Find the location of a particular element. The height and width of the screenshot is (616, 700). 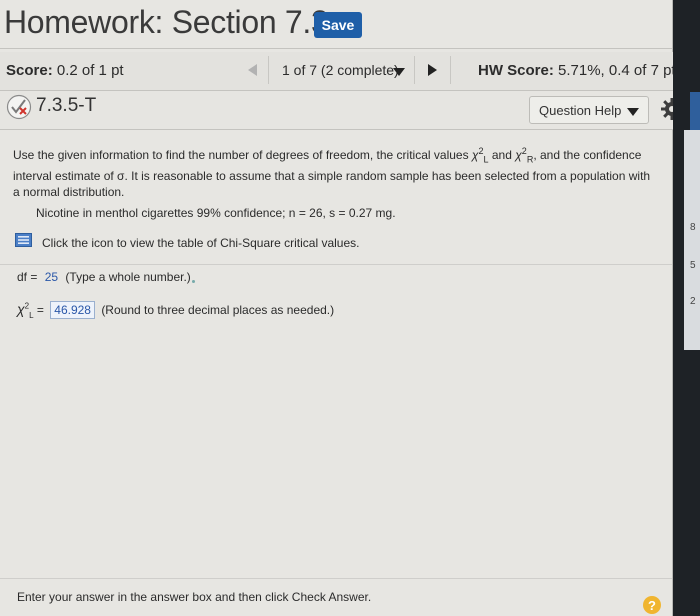

problem-and: and is located at coordinates (501, 155).